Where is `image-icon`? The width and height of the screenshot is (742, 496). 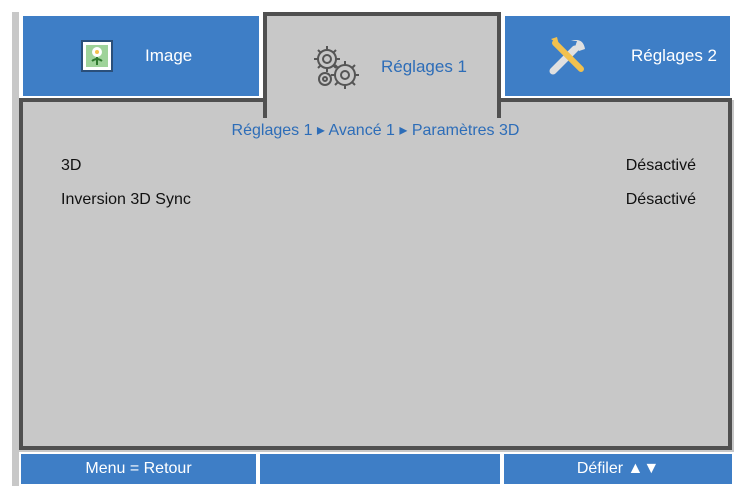
image-icon is located at coordinates (97, 56).